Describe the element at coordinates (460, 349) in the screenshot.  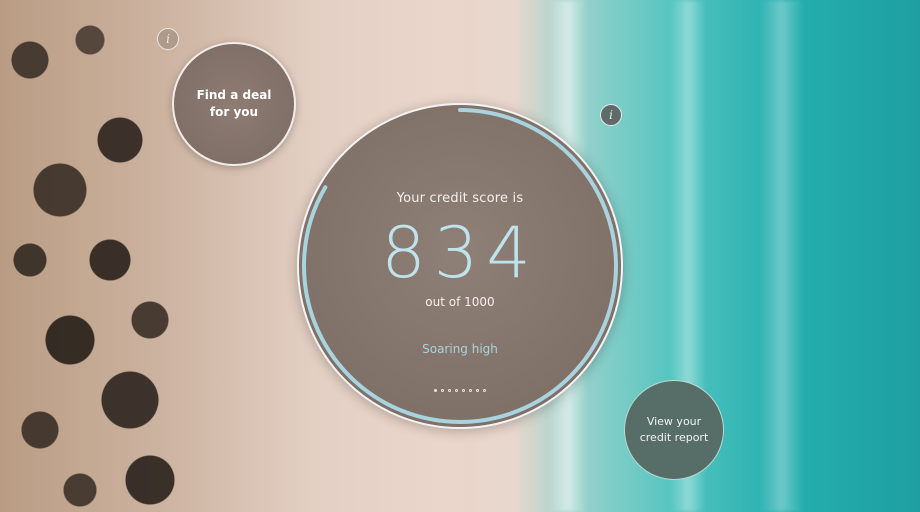
I see `score-status: Soaring high` at that location.